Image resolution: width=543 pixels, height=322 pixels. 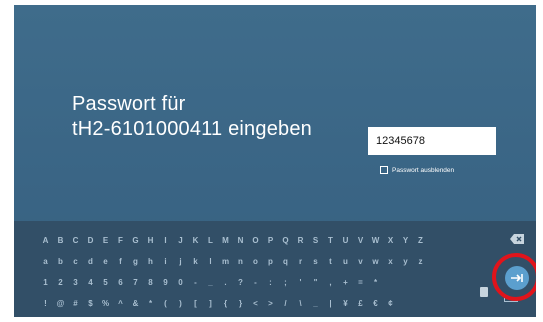 What do you see at coordinates (517, 278) in the screenshot?
I see `enter-button` at bounding box center [517, 278].